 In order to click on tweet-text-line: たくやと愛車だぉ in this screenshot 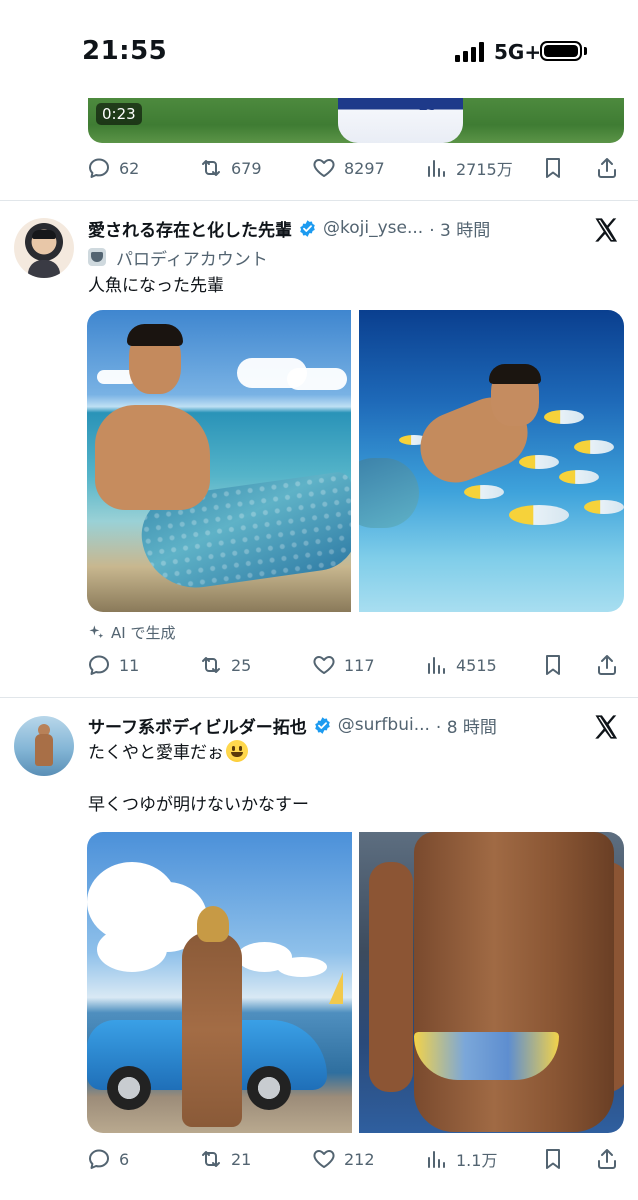, I will do `click(168, 753)`.